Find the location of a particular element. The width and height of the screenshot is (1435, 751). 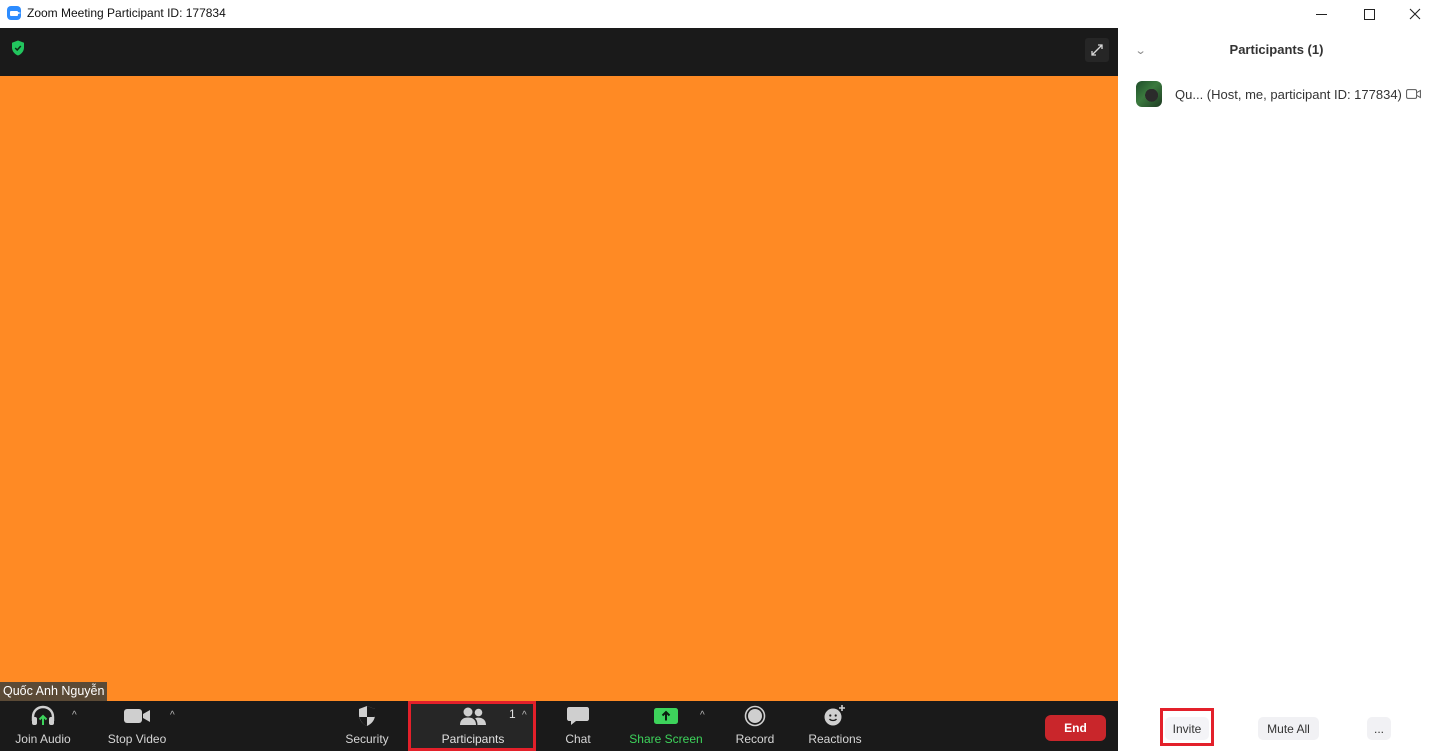

video-camera-icon is located at coordinates (137, 716).